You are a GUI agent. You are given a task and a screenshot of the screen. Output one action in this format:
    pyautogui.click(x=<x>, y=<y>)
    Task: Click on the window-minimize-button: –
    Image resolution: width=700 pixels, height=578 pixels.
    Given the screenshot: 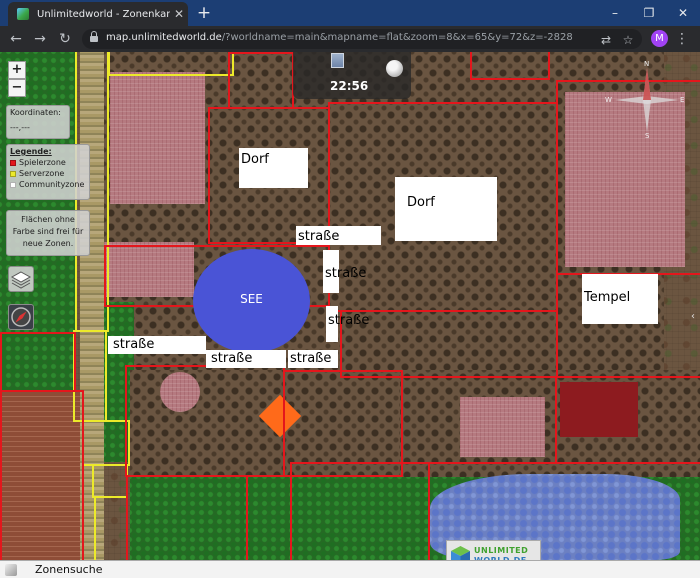 What is the action you would take?
    pyautogui.click(x=615, y=13)
    